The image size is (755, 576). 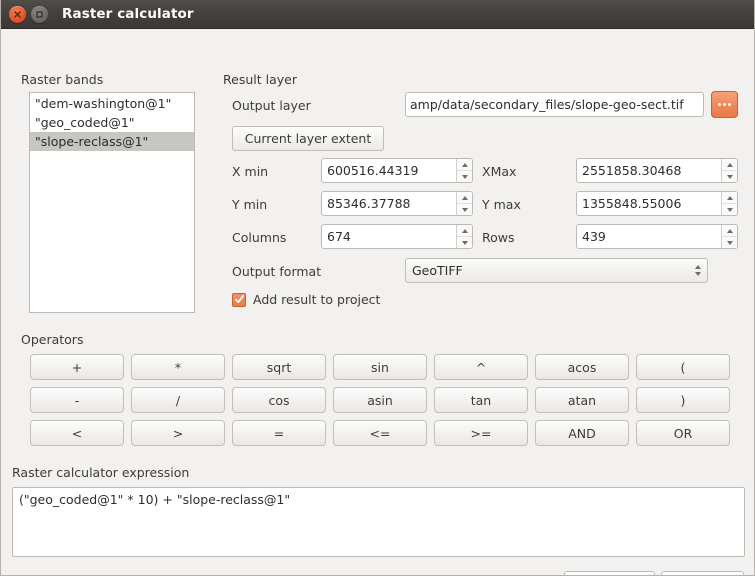 What do you see at coordinates (178, 367) in the screenshot?
I see `operator-button-multiply: *` at bounding box center [178, 367].